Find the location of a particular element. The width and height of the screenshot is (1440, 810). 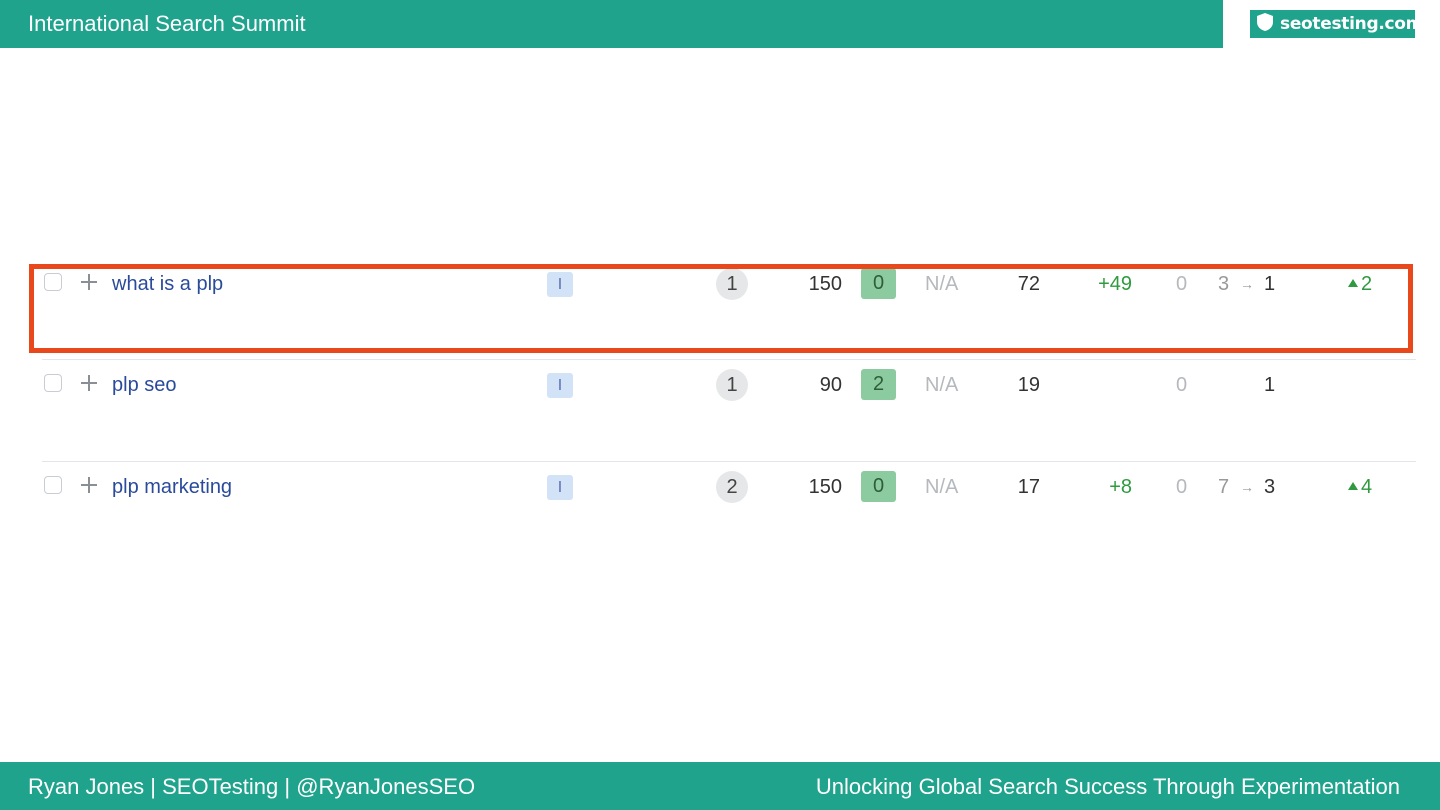

position-badge: 1 is located at coordinates (732, 385).